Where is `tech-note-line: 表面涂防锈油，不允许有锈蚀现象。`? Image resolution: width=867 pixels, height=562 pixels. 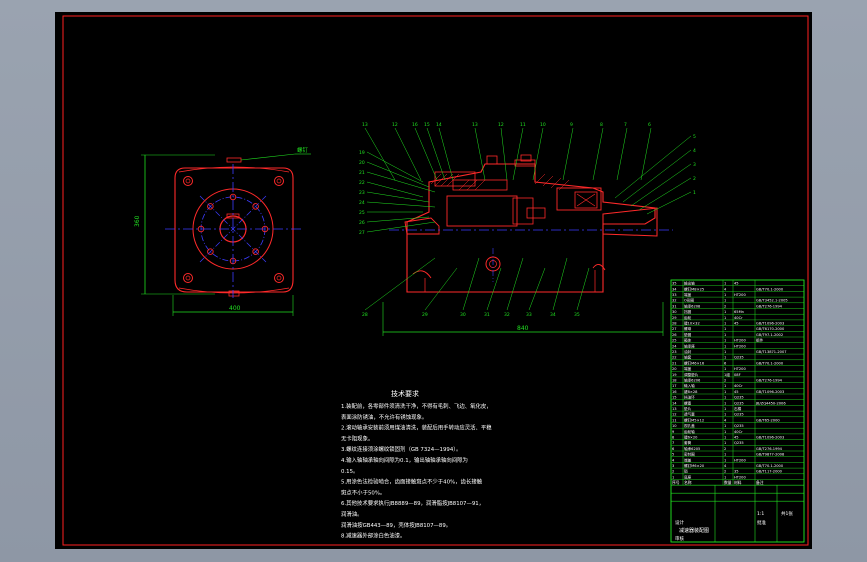 tech-note-line: 表面涂防锈油，不允许有锈蚀现象。 is located at coordinates (384, 417).